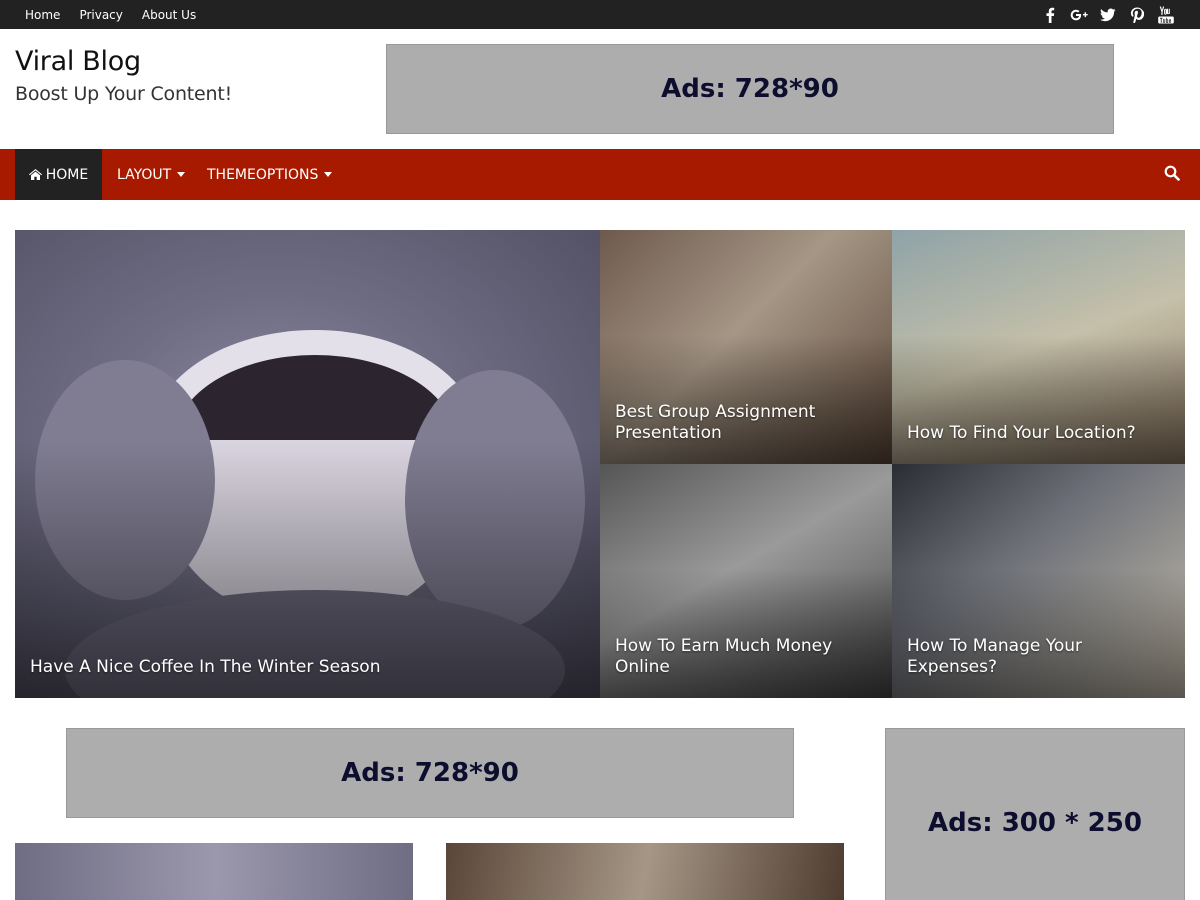  Describe the element at coordinates (67, 174) in the screenshot. I see `nav-home-label: HOME` at that location.